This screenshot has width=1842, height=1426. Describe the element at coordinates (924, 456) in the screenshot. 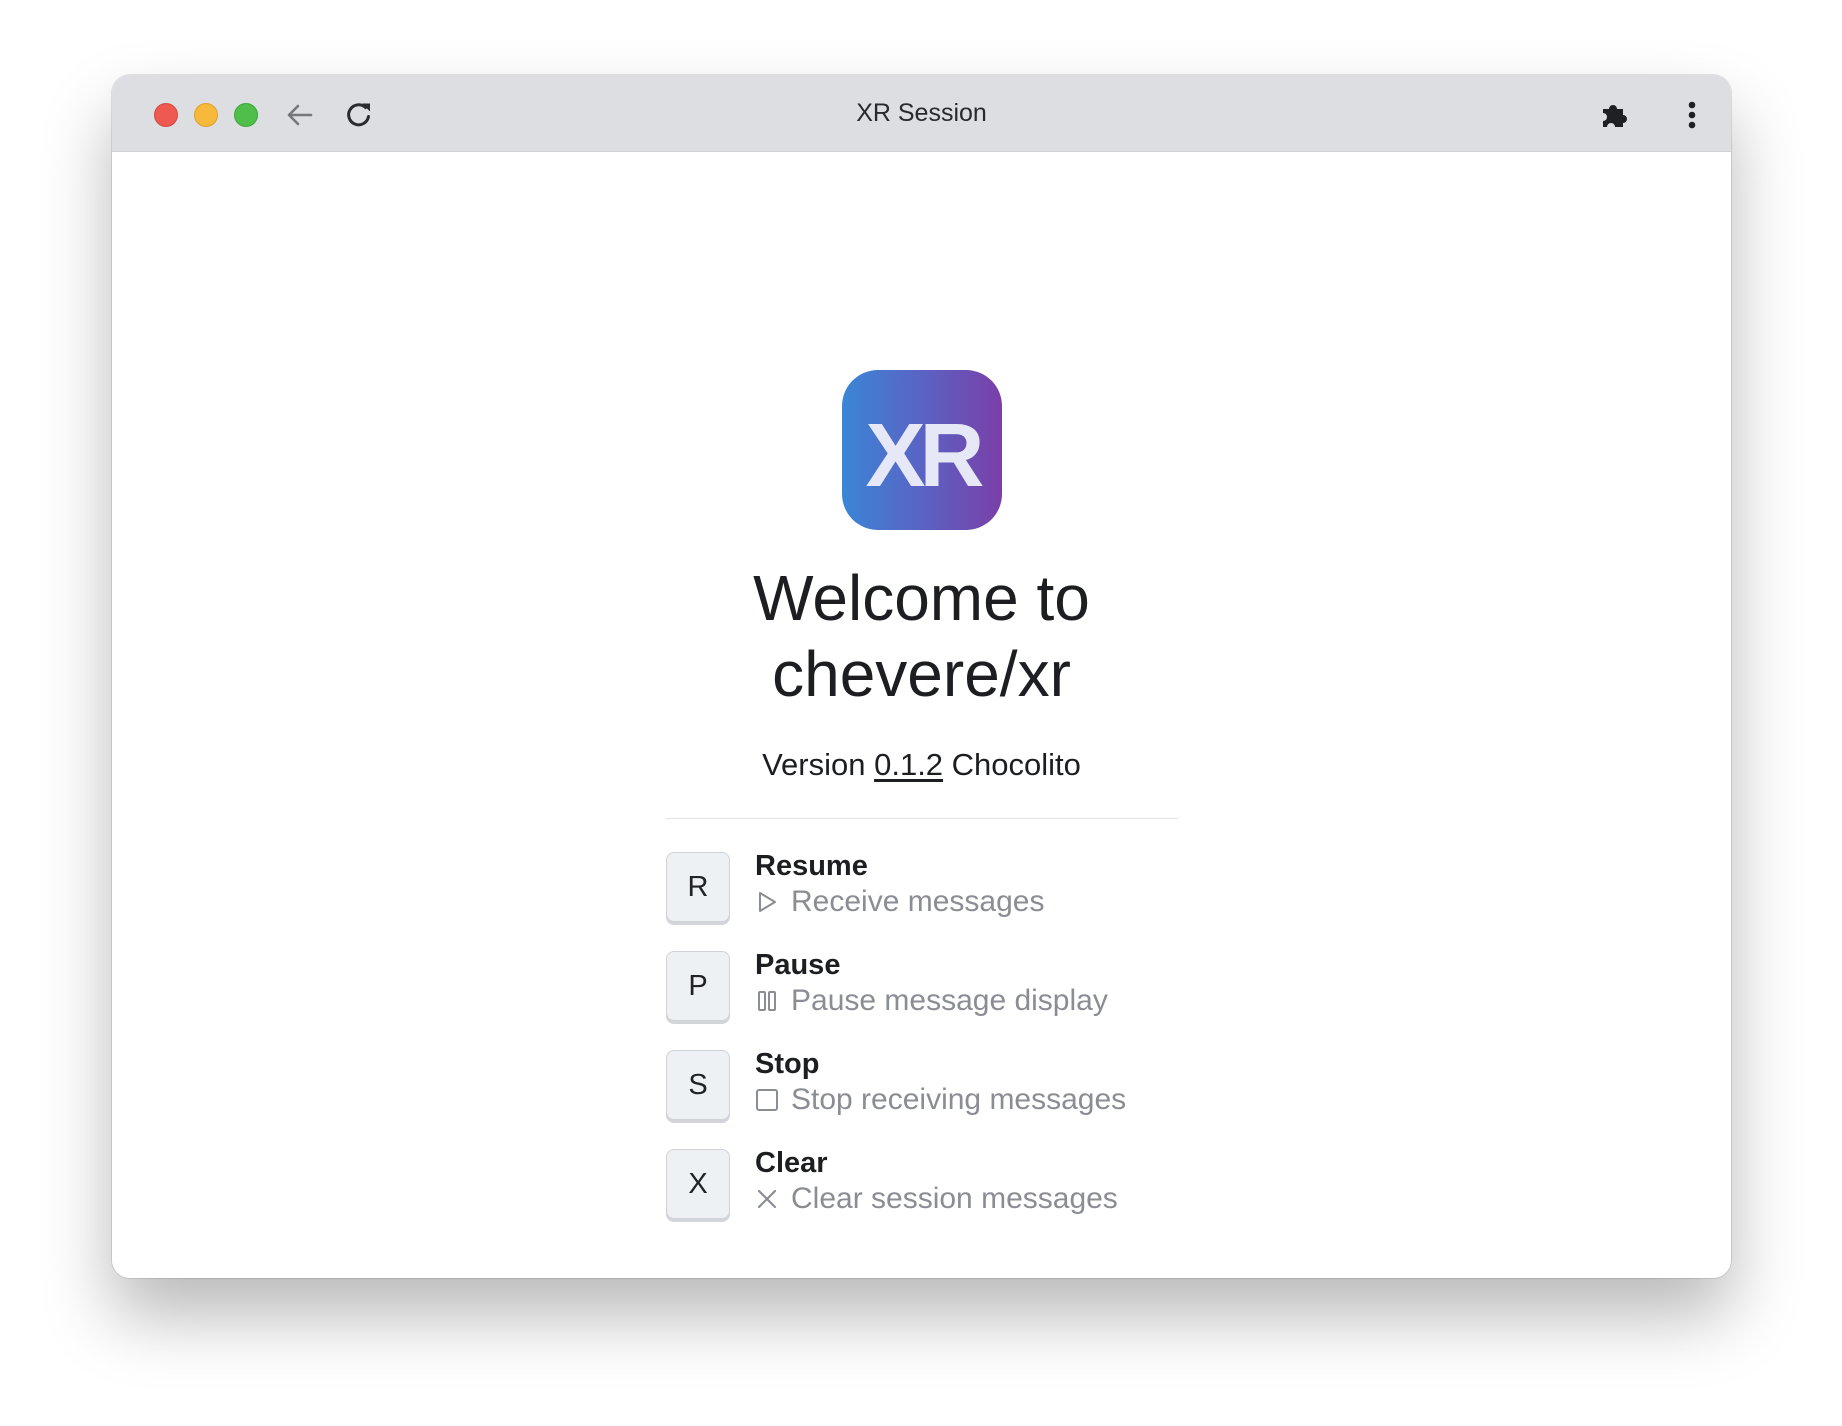

I see `logo-text: XR` at that location.